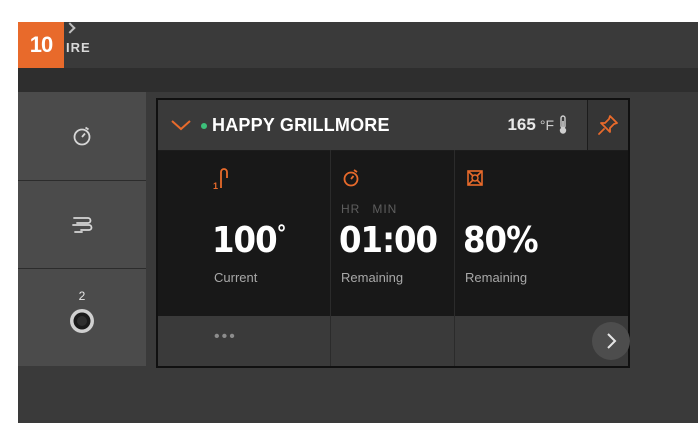 The width and height of the screenshot is (698, 423). Describe the element at coordinates (236, 277) in the screenshot. I see `probe-temp-label: Current` at that location.